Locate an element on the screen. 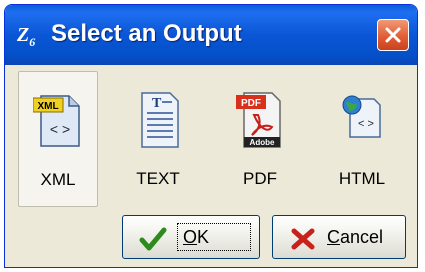 The height and width of the screenshot is (272, 425). ok-label: OK is located at coordinates (196, 237).